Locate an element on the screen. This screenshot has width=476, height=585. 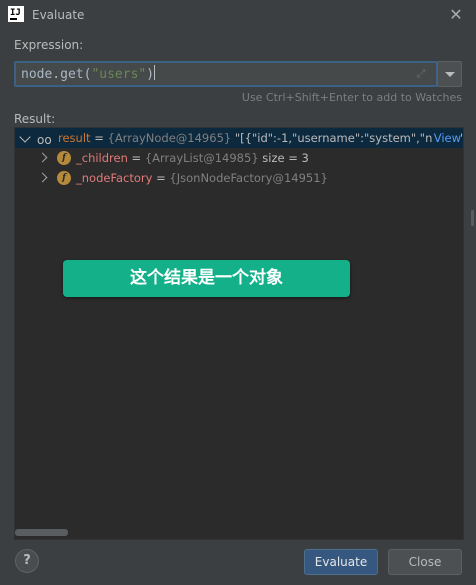
intellij-app-icon: IJ is located at coordinates (16, 14).